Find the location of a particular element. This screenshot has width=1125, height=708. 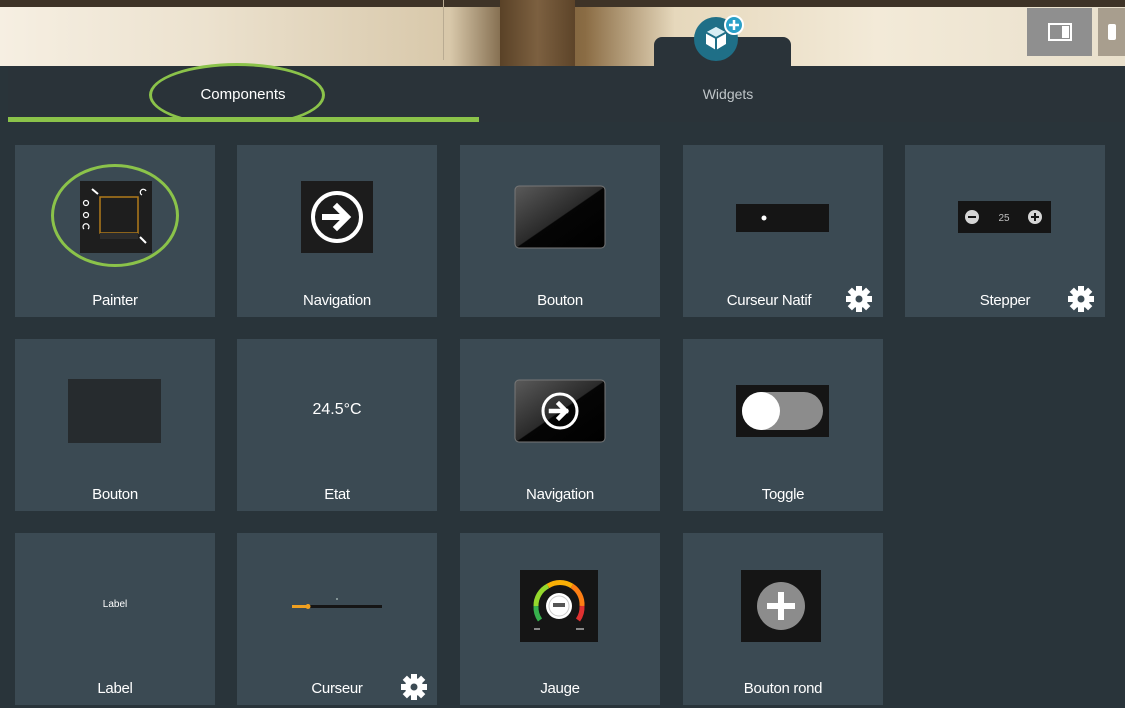

tab-widgets-label: Widgets is located at coordinates (728, 94).